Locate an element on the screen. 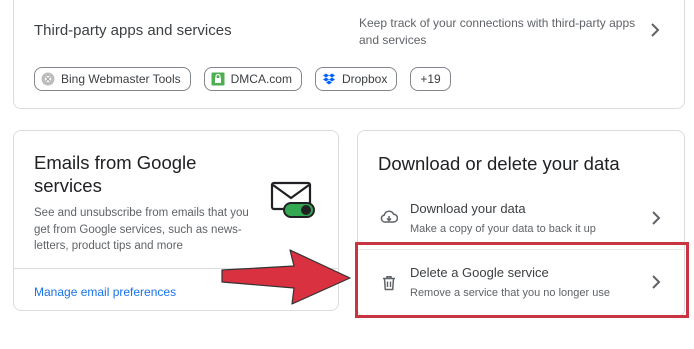  chip-dropbox: Dropbox is located at coordinates (356, 79).